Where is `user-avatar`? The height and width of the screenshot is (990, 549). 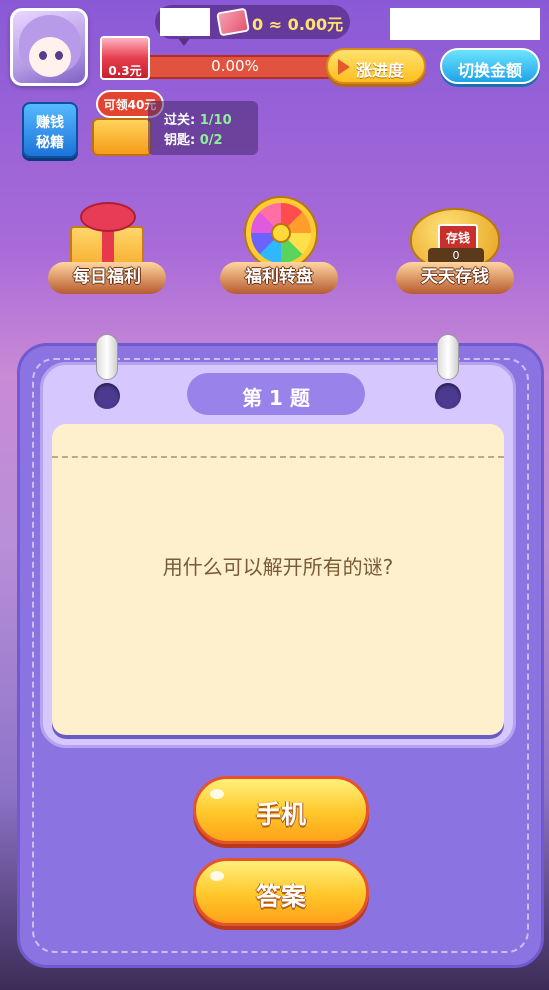 user-avatar is located at coordinates (49, 47).